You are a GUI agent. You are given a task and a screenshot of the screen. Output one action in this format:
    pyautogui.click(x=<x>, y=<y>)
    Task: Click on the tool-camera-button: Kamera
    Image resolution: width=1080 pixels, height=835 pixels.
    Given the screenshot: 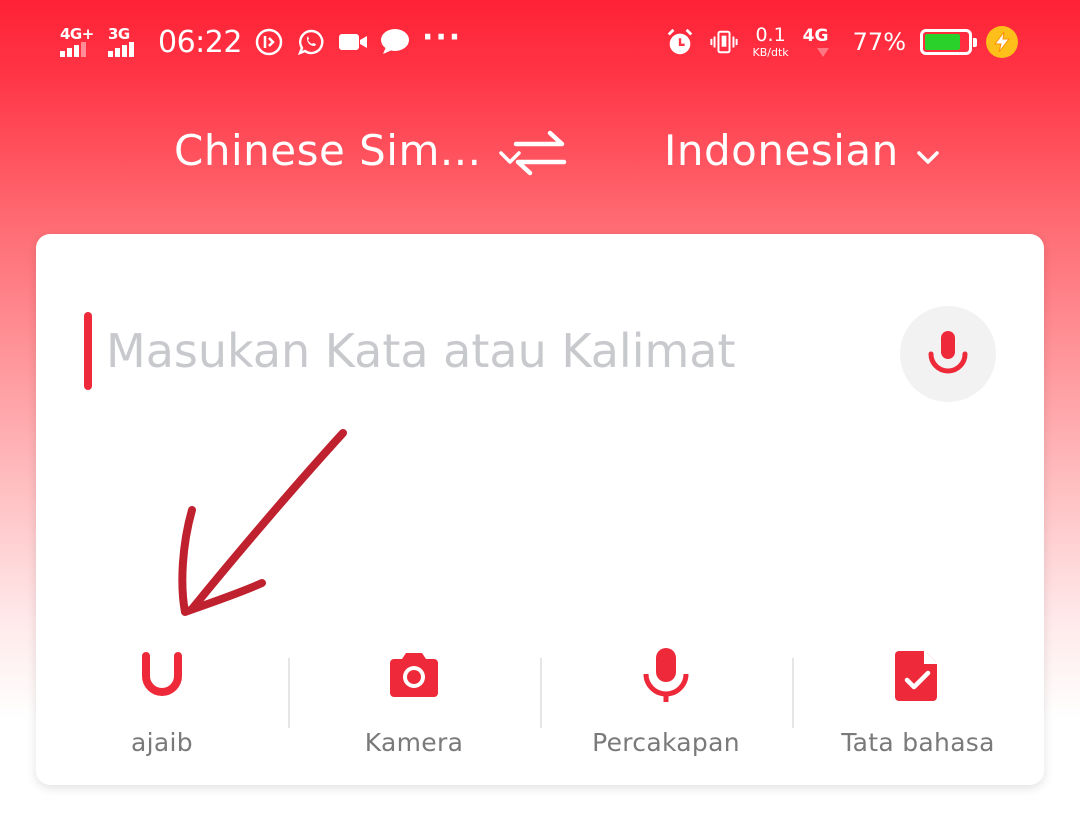 What is the action you would take?
    pyautogui.click(x=414, y=701)
    